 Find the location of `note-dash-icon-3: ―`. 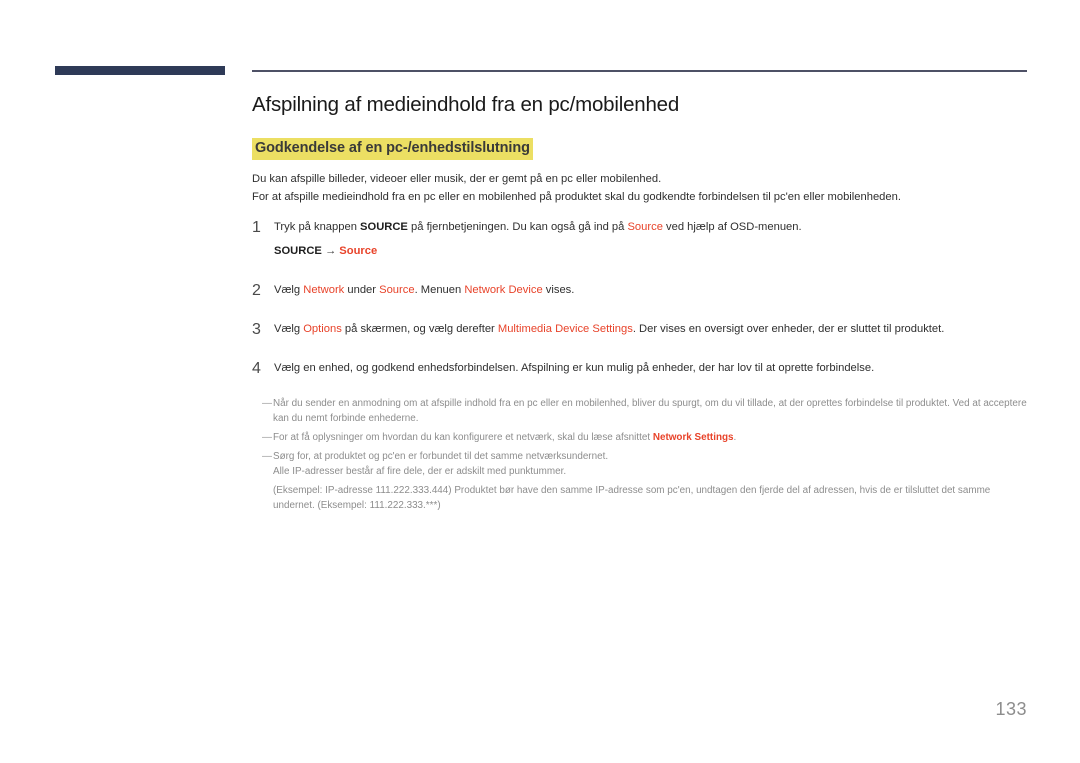

note-dash-icon-3: ― is located at coordinates (267, 456).